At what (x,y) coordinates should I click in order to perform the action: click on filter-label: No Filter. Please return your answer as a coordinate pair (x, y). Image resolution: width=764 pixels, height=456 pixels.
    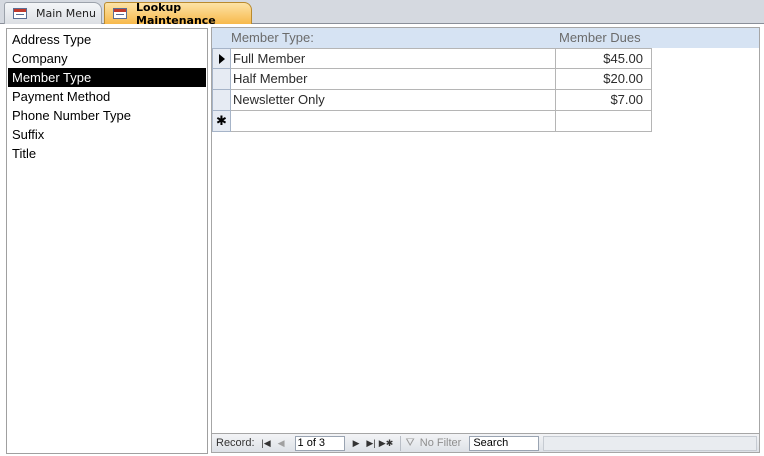
    Looking at the image, I should click on (440, 443).